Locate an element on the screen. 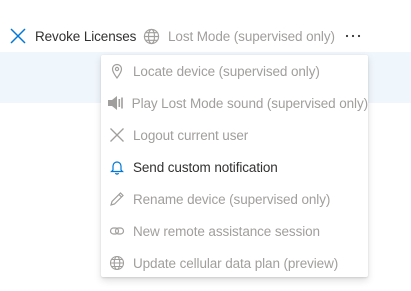  menu-item-logout-user: Logout current user is located at coordinates (234, 135).